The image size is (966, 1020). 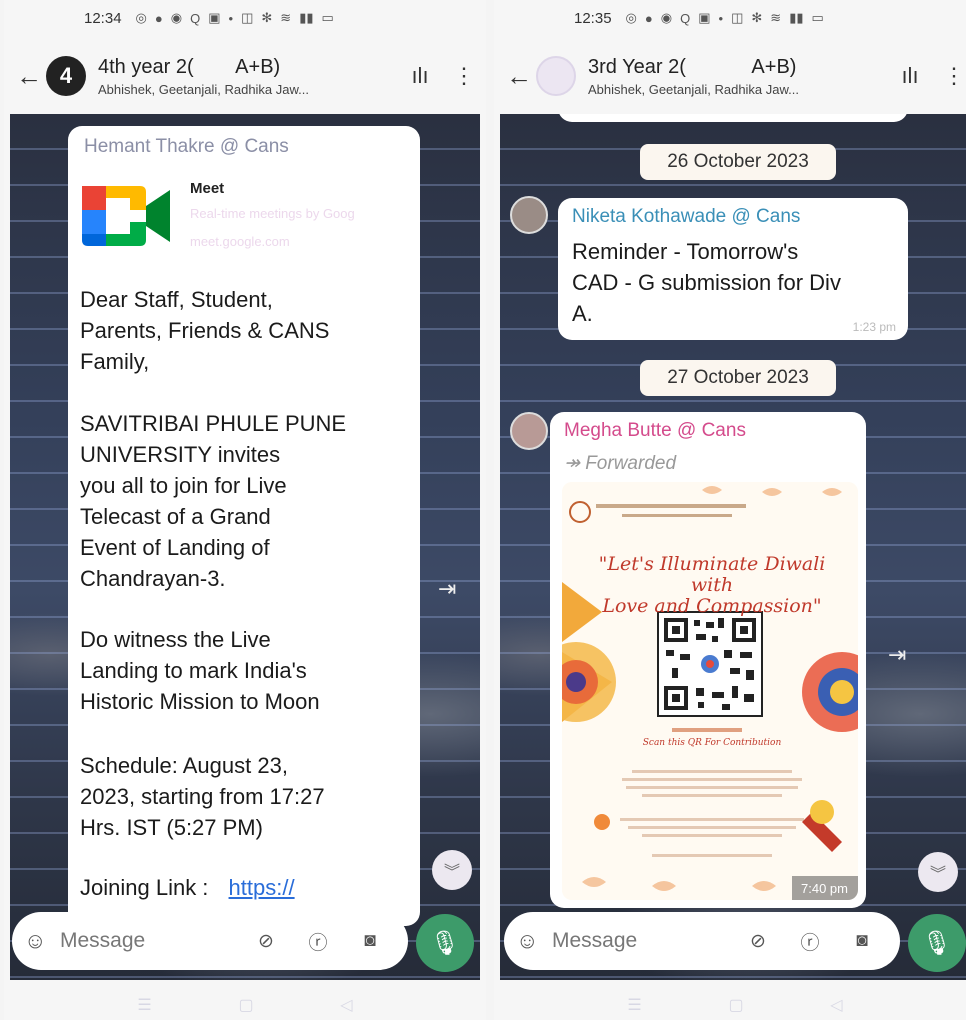 What do you see at coordinates (730, 18) in the screenshot?
I see `status-bar: 12:35 ◎ ● ◉ Q ▣ • ◫ ✻ ≋ ▮▮ ▭` at bounding box center [730, 18].